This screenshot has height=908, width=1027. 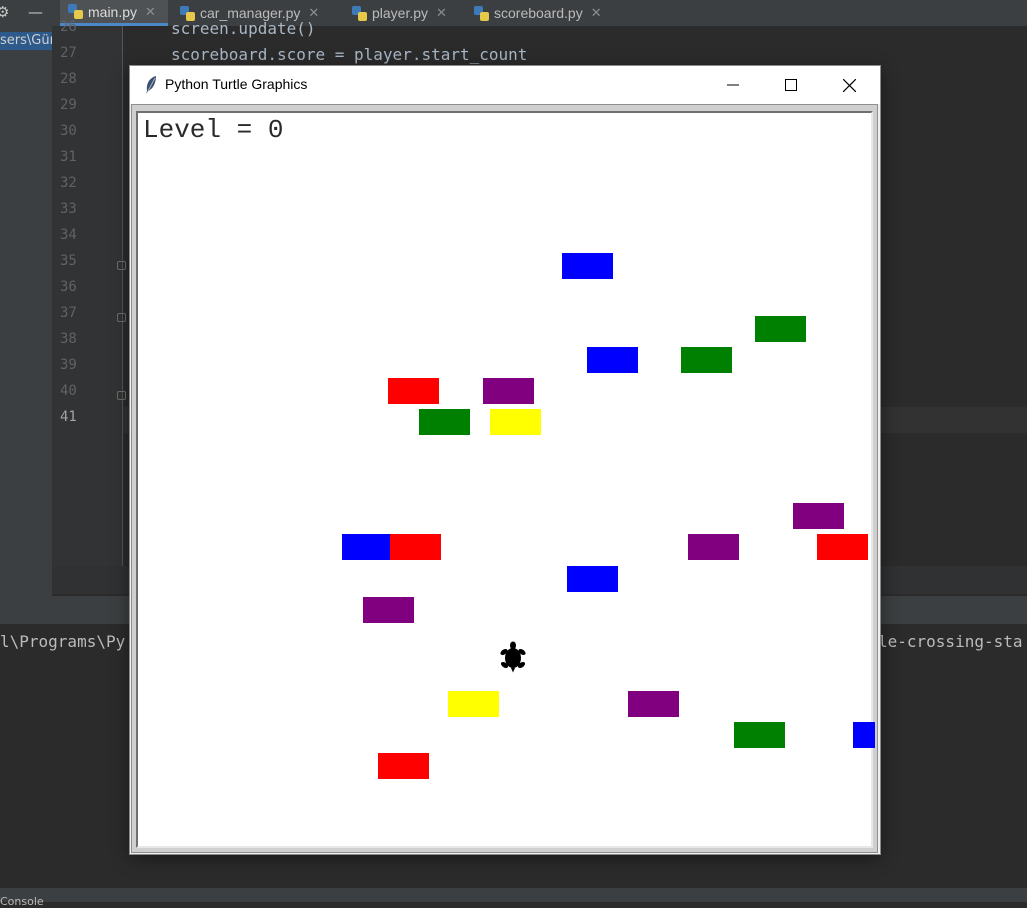 I want to click on tab-label: scoreboard.py, so click(x=538, y=13).